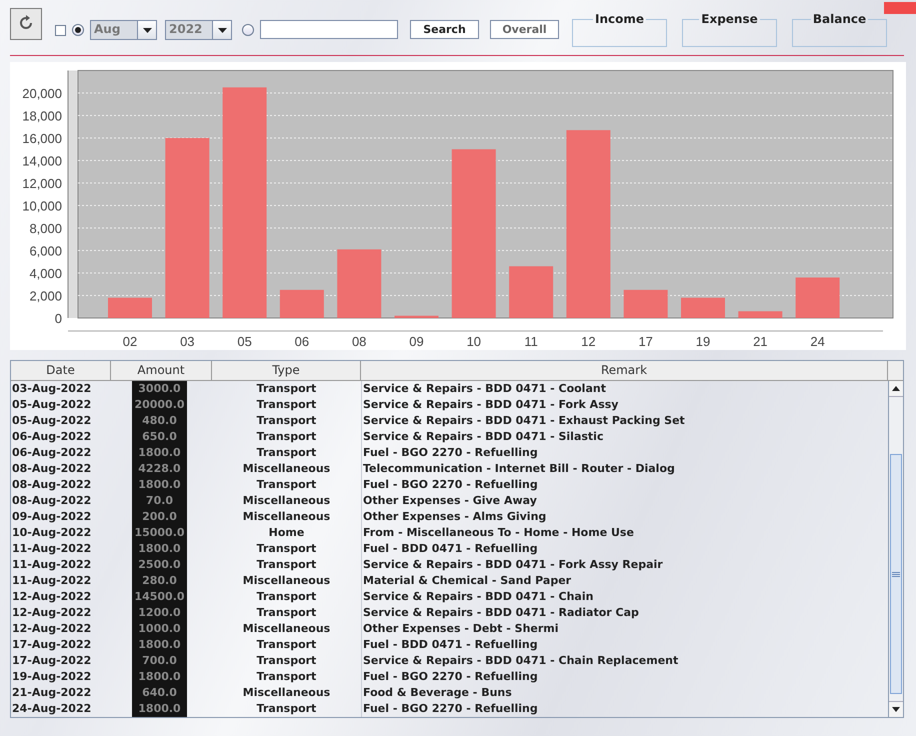 The width and height of the screenshot is (916, 736). What do you see at coordinates (159, 693) in the screenshot?
I see `table-cell: 640.0` at bounding box center [159, 693].